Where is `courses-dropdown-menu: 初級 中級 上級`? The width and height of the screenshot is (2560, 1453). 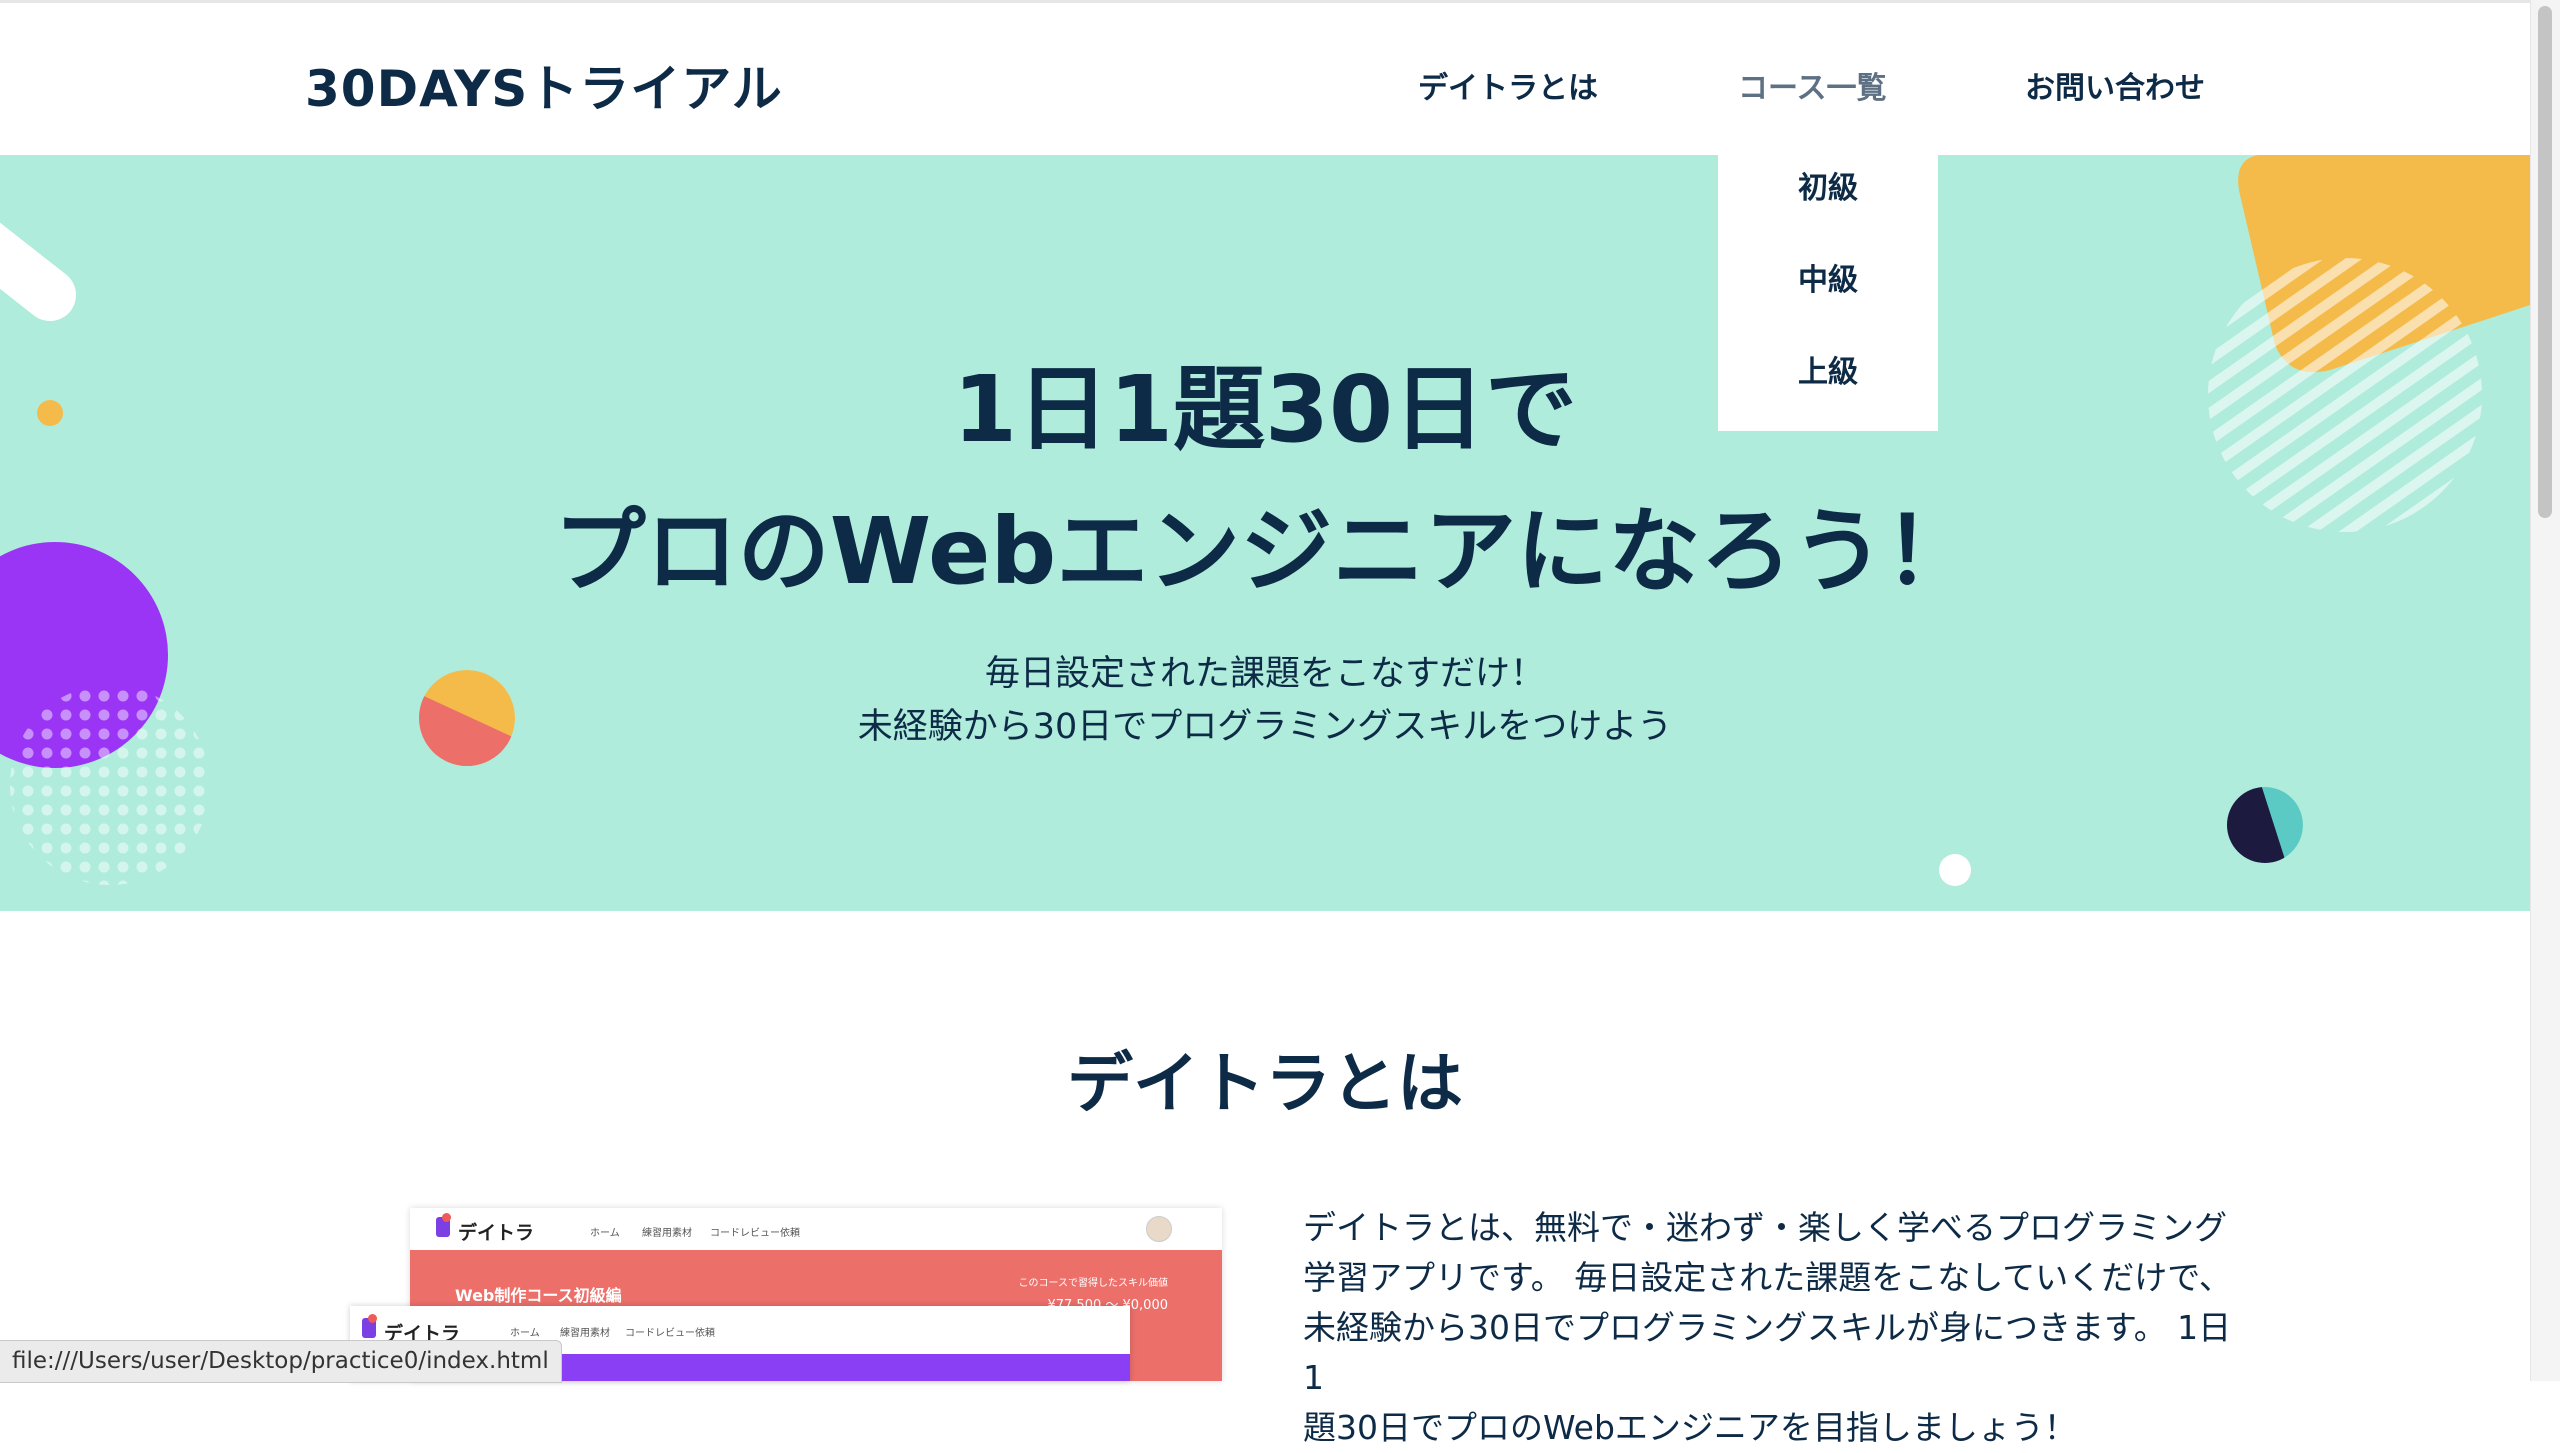
courses-dropdown-menu: 初級 中級 上級 is located at coordinates (1828, 293).